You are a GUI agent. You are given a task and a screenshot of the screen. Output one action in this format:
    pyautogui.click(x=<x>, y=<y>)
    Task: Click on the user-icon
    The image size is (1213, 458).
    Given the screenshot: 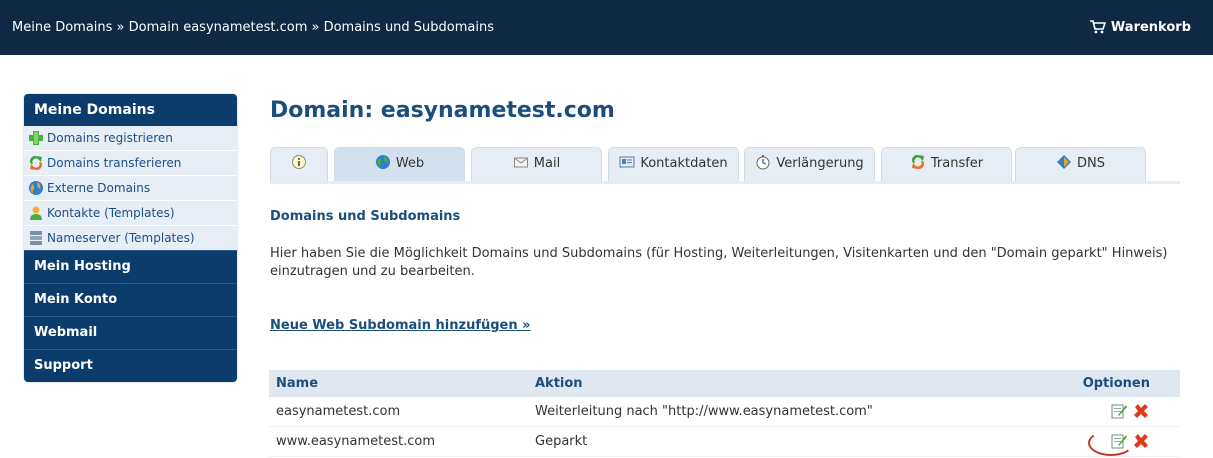 What is the action you would take?
    pyautogui.click(x=36, y=213)
    